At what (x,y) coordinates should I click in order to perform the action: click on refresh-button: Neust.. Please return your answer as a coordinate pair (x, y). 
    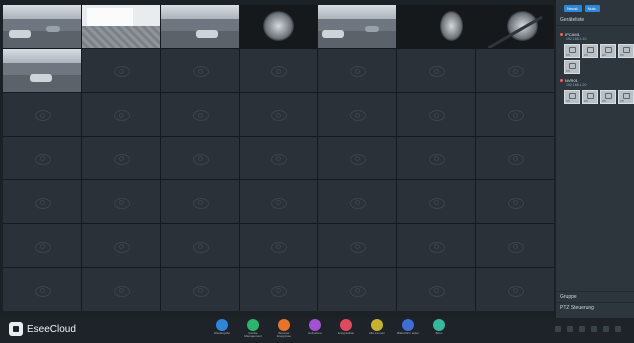
    Looking at the image, I should click on (573, 8).